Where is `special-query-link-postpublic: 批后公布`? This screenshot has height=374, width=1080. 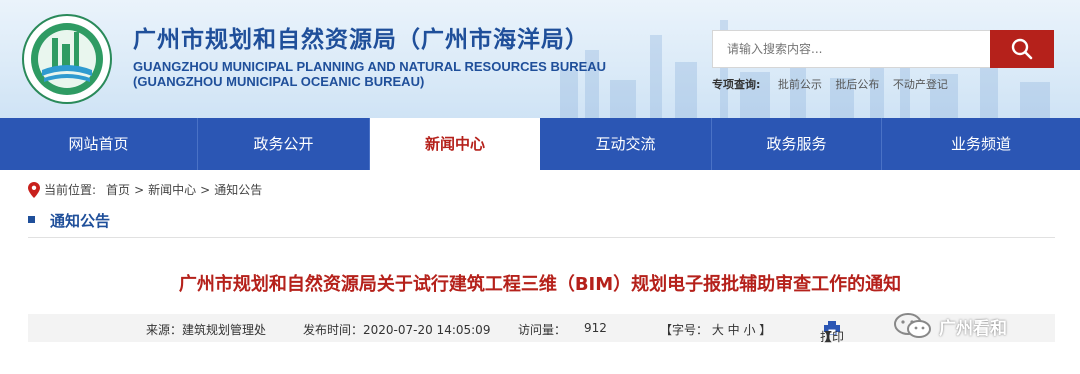
special-query-link-postpublic: 批后公布 is located at coordinates (857, 84).